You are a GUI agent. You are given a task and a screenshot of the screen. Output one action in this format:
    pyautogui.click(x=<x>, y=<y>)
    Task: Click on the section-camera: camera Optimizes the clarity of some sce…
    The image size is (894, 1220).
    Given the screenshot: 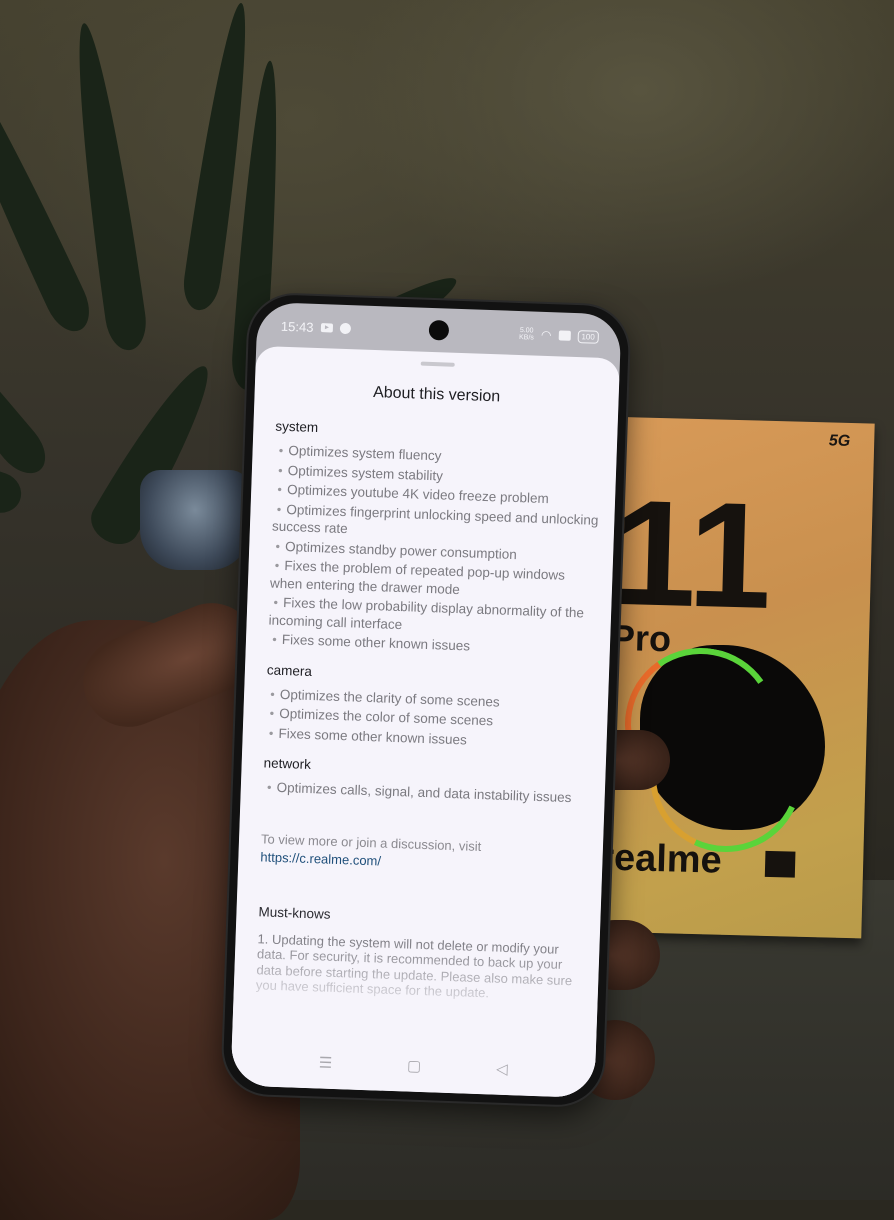 What is the action you would take?
    pyautogui.click(x=429, y=707)
    